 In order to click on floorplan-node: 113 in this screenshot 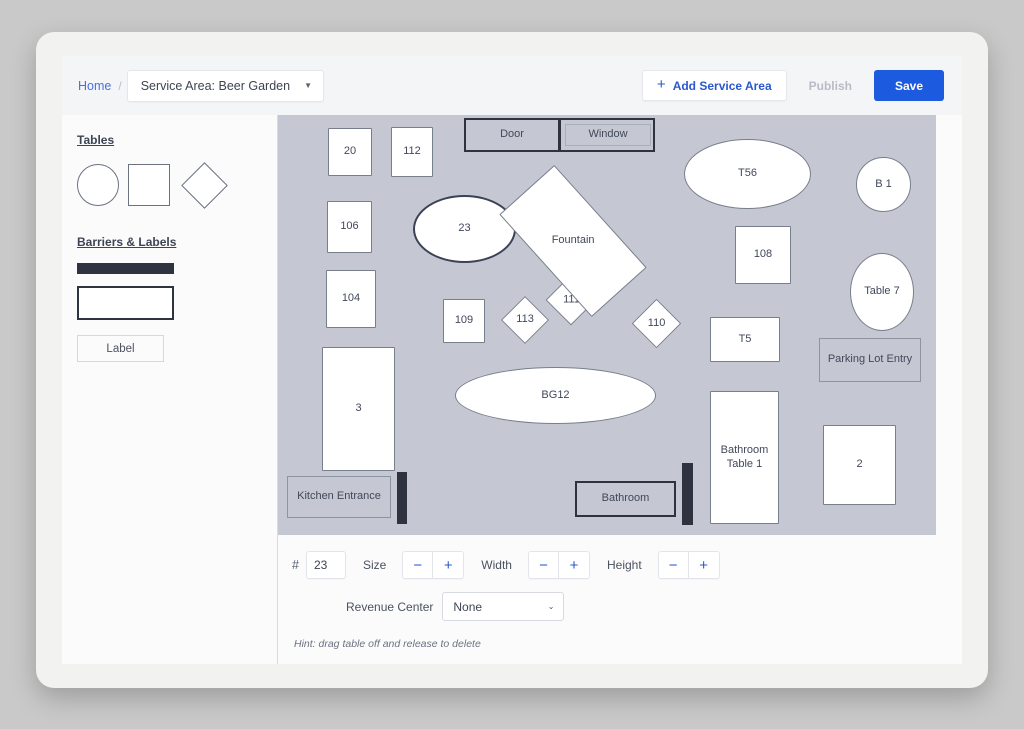, I will do `click(525, 320)`.